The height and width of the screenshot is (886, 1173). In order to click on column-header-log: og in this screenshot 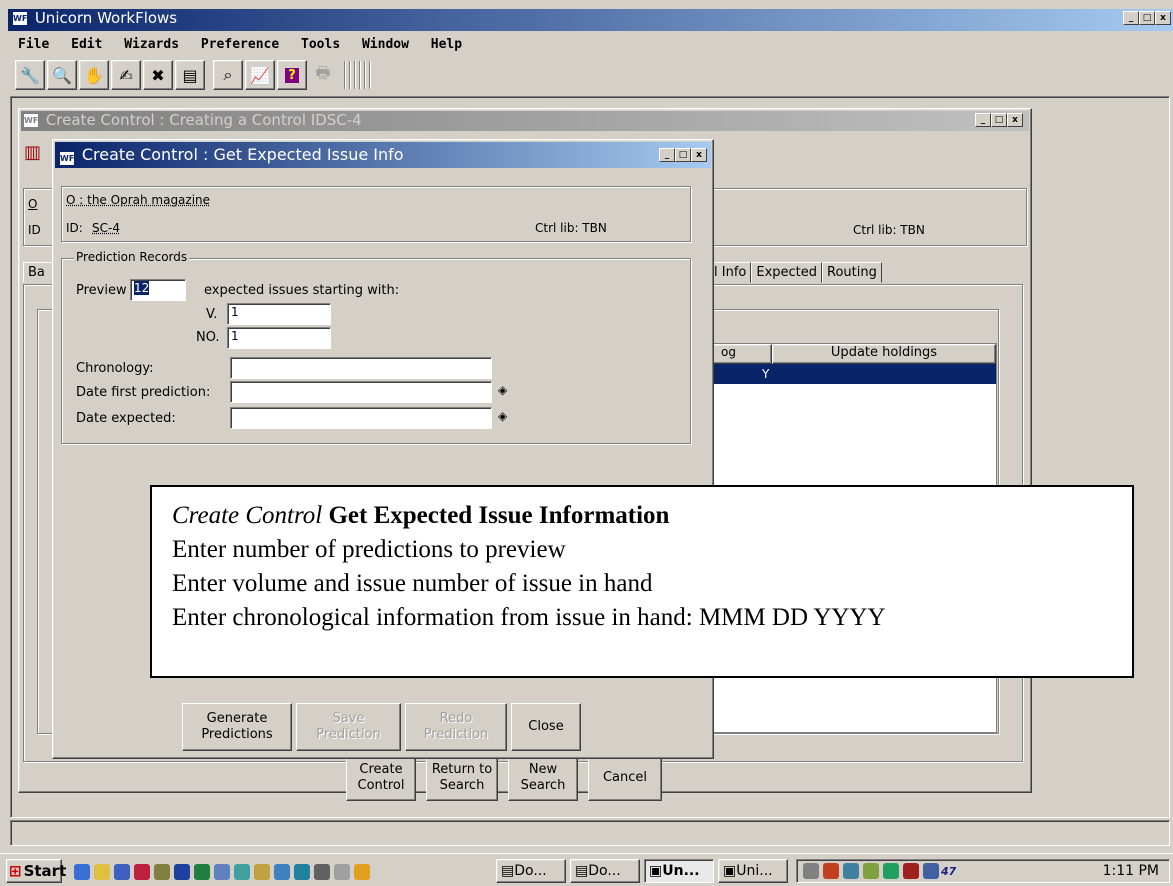, I will do `click(741, 354)`.